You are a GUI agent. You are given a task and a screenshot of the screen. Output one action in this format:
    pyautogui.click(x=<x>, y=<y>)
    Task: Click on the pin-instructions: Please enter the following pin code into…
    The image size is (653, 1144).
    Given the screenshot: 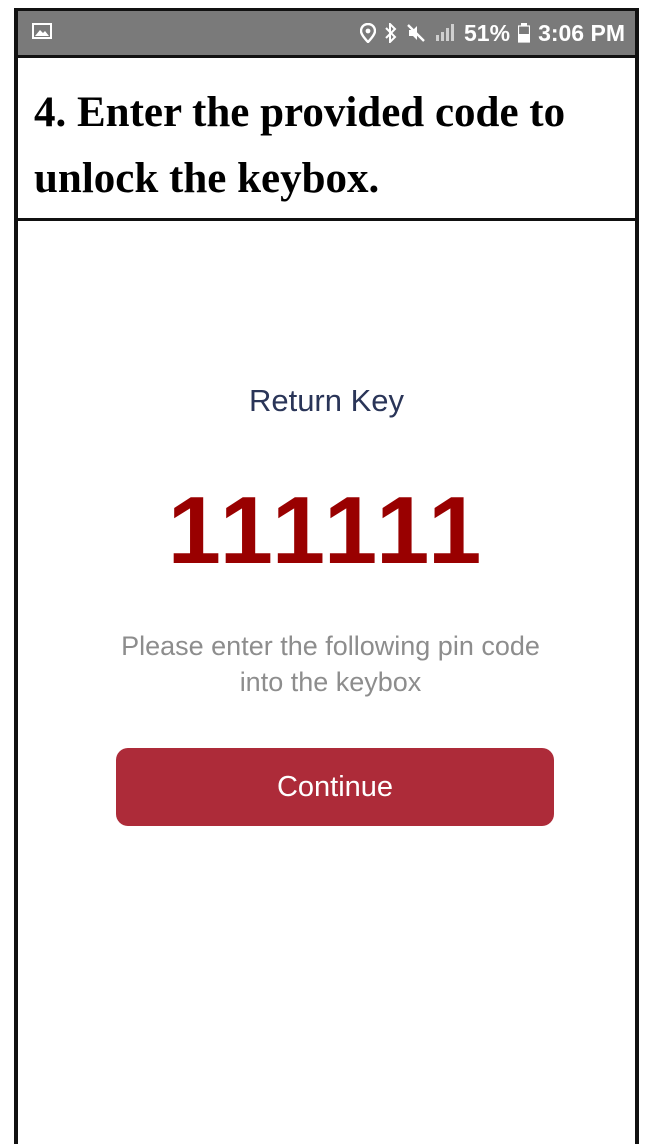 What is the action you would take?
    pyautogui.click(x=330, y=664)
    